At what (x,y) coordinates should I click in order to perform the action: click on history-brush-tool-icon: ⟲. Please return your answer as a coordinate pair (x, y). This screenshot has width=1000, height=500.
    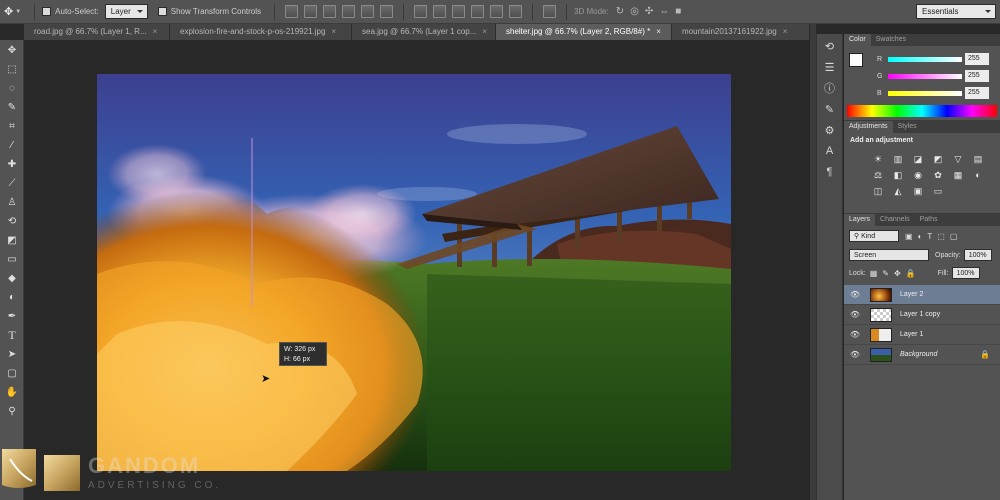
    Looking at the image, I should click on (12, 221).